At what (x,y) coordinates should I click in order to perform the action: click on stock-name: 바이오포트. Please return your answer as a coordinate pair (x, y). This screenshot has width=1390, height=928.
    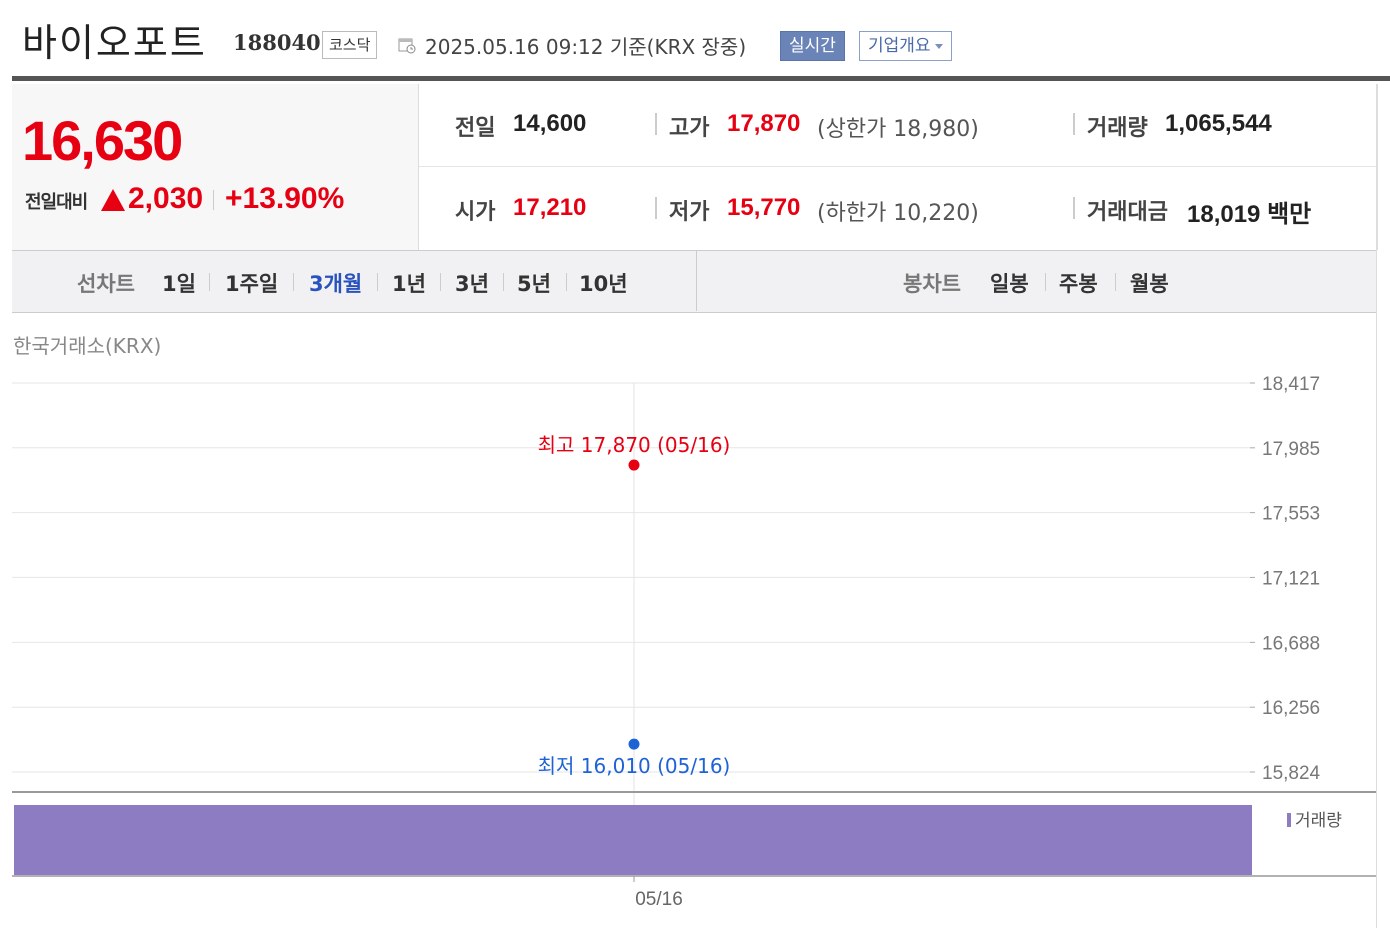
    Looking at the image, I should click on (114, 43).